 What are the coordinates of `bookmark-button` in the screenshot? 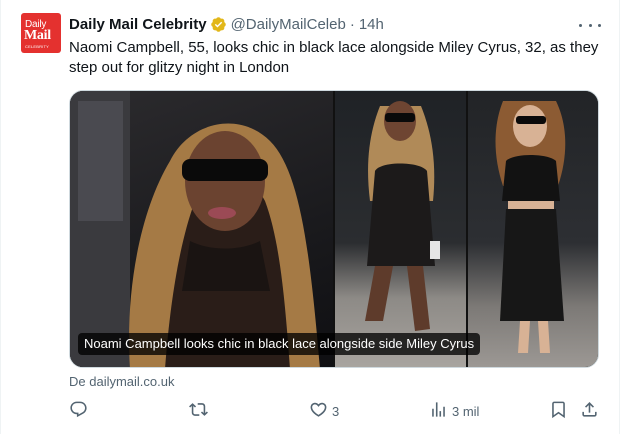 It's located at (558, 411).